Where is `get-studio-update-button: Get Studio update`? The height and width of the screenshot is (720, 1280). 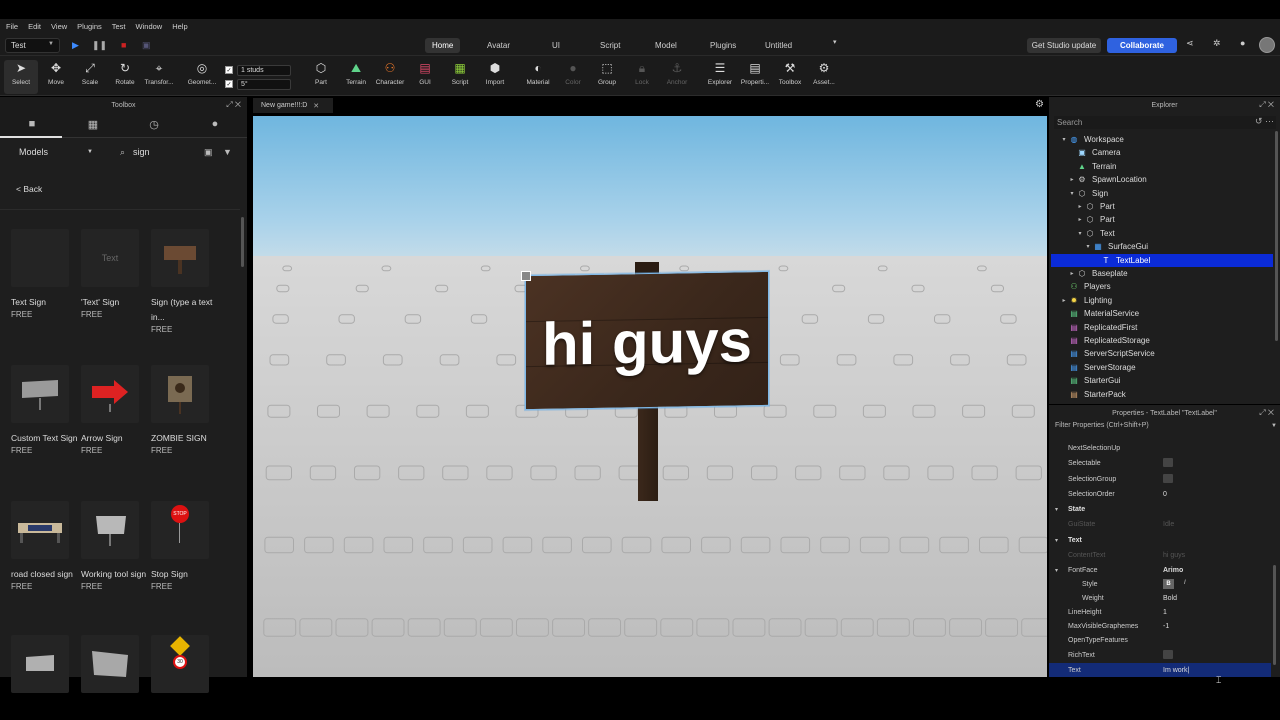
get-studio-update-button: Get Studio update is located at coordinates (1064, 45).